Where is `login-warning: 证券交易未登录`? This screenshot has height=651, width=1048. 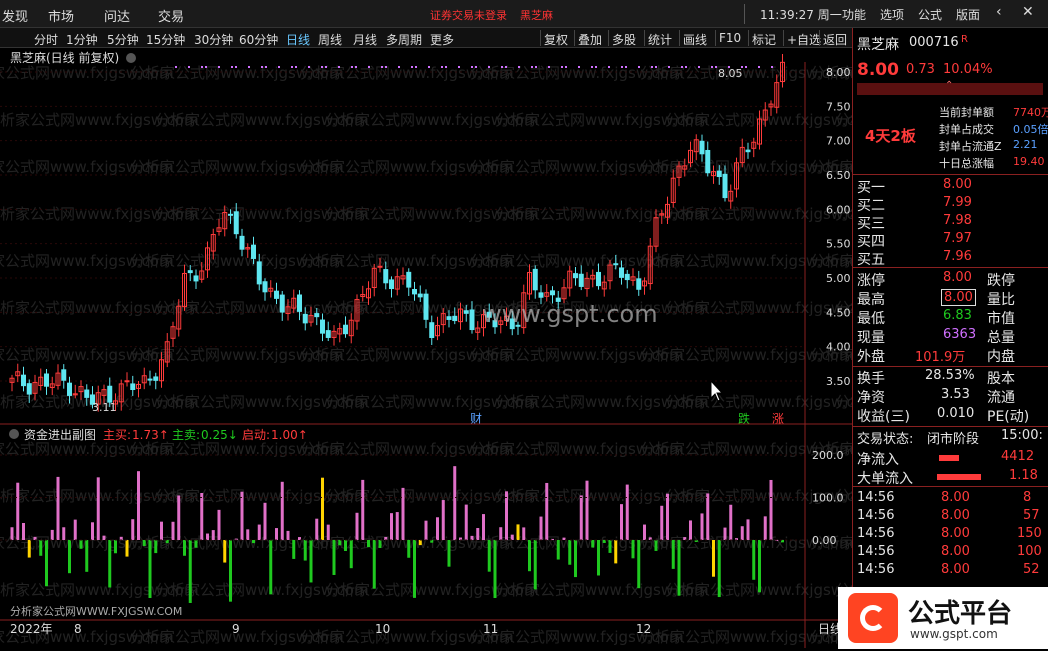
login-warning: 证券交易未登录 is located at coordinates (468, 15).